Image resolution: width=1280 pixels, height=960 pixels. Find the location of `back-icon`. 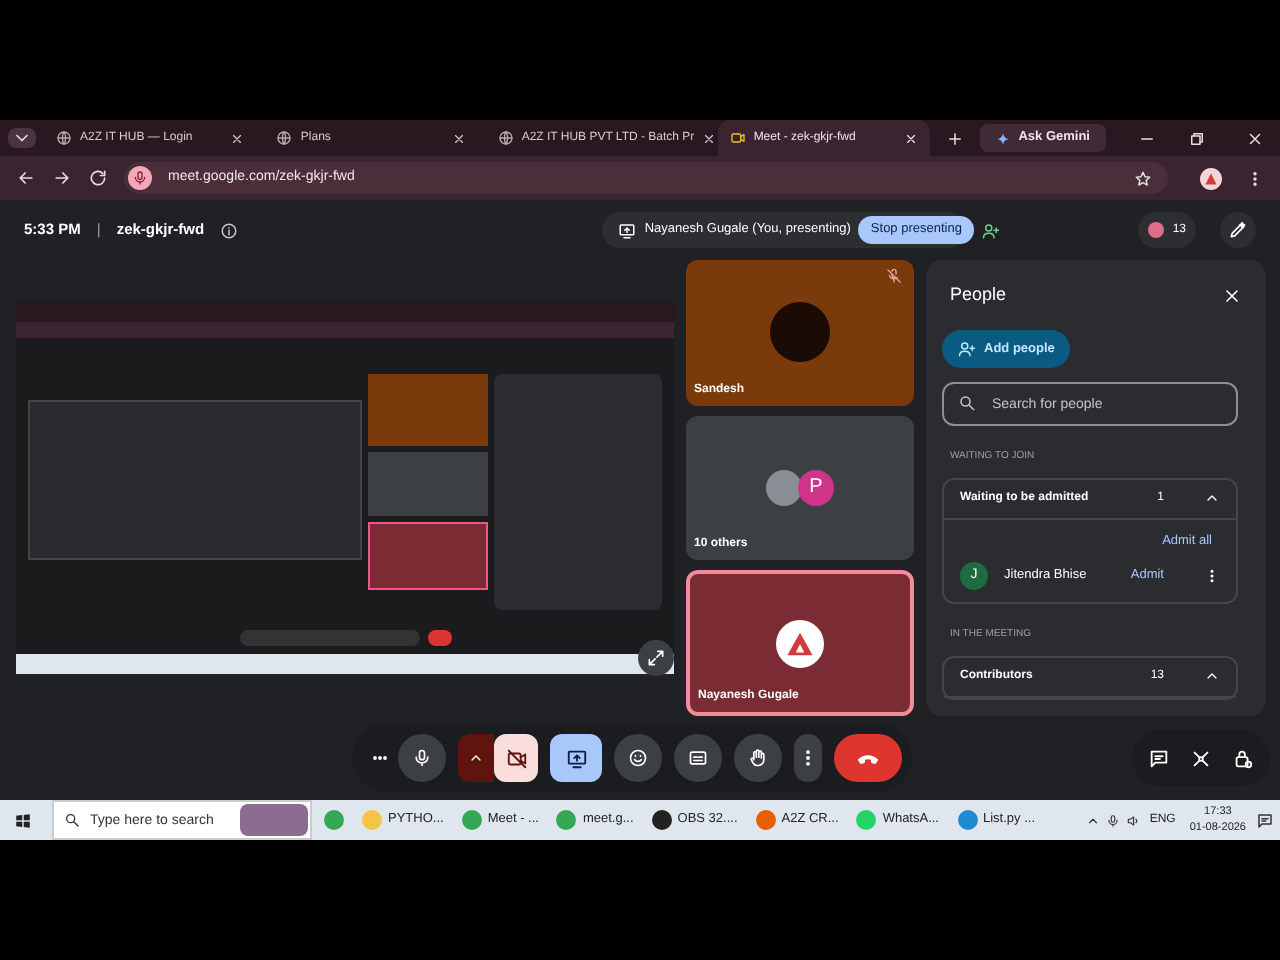

back-icon is located at coordinates (26, 178).